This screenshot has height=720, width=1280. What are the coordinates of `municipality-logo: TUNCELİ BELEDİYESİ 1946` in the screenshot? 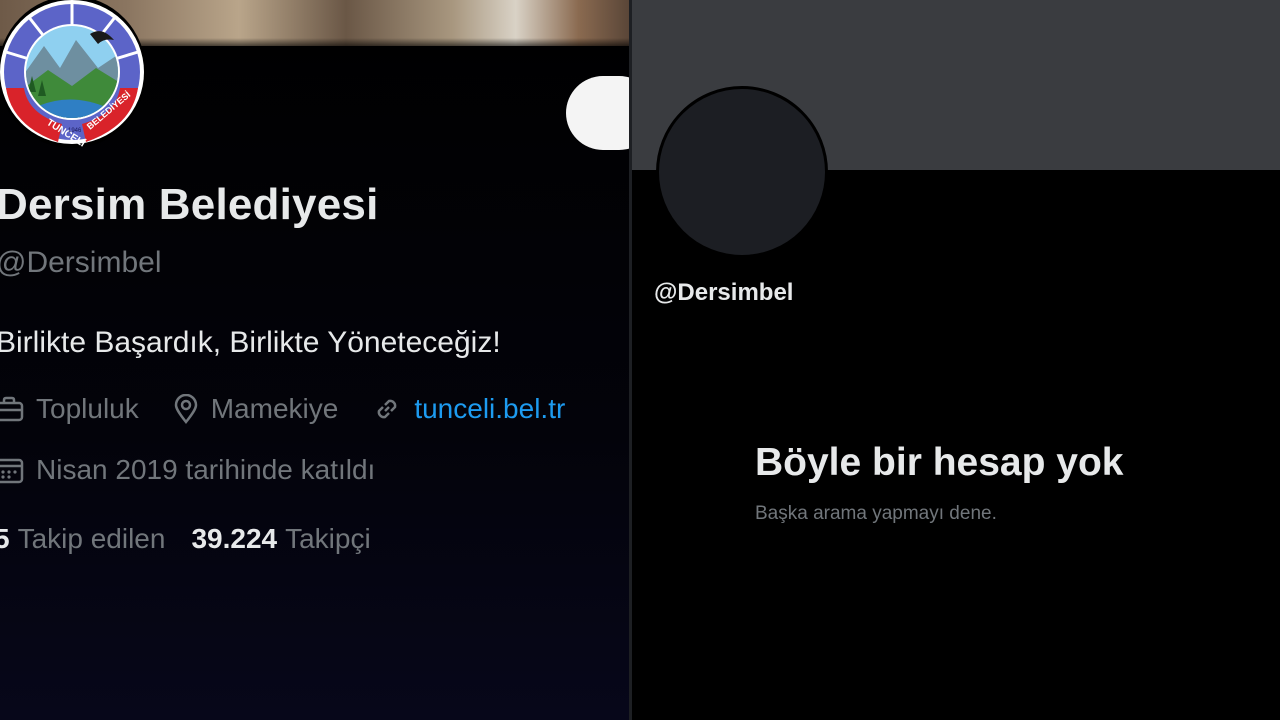 It's located at (72, 74).